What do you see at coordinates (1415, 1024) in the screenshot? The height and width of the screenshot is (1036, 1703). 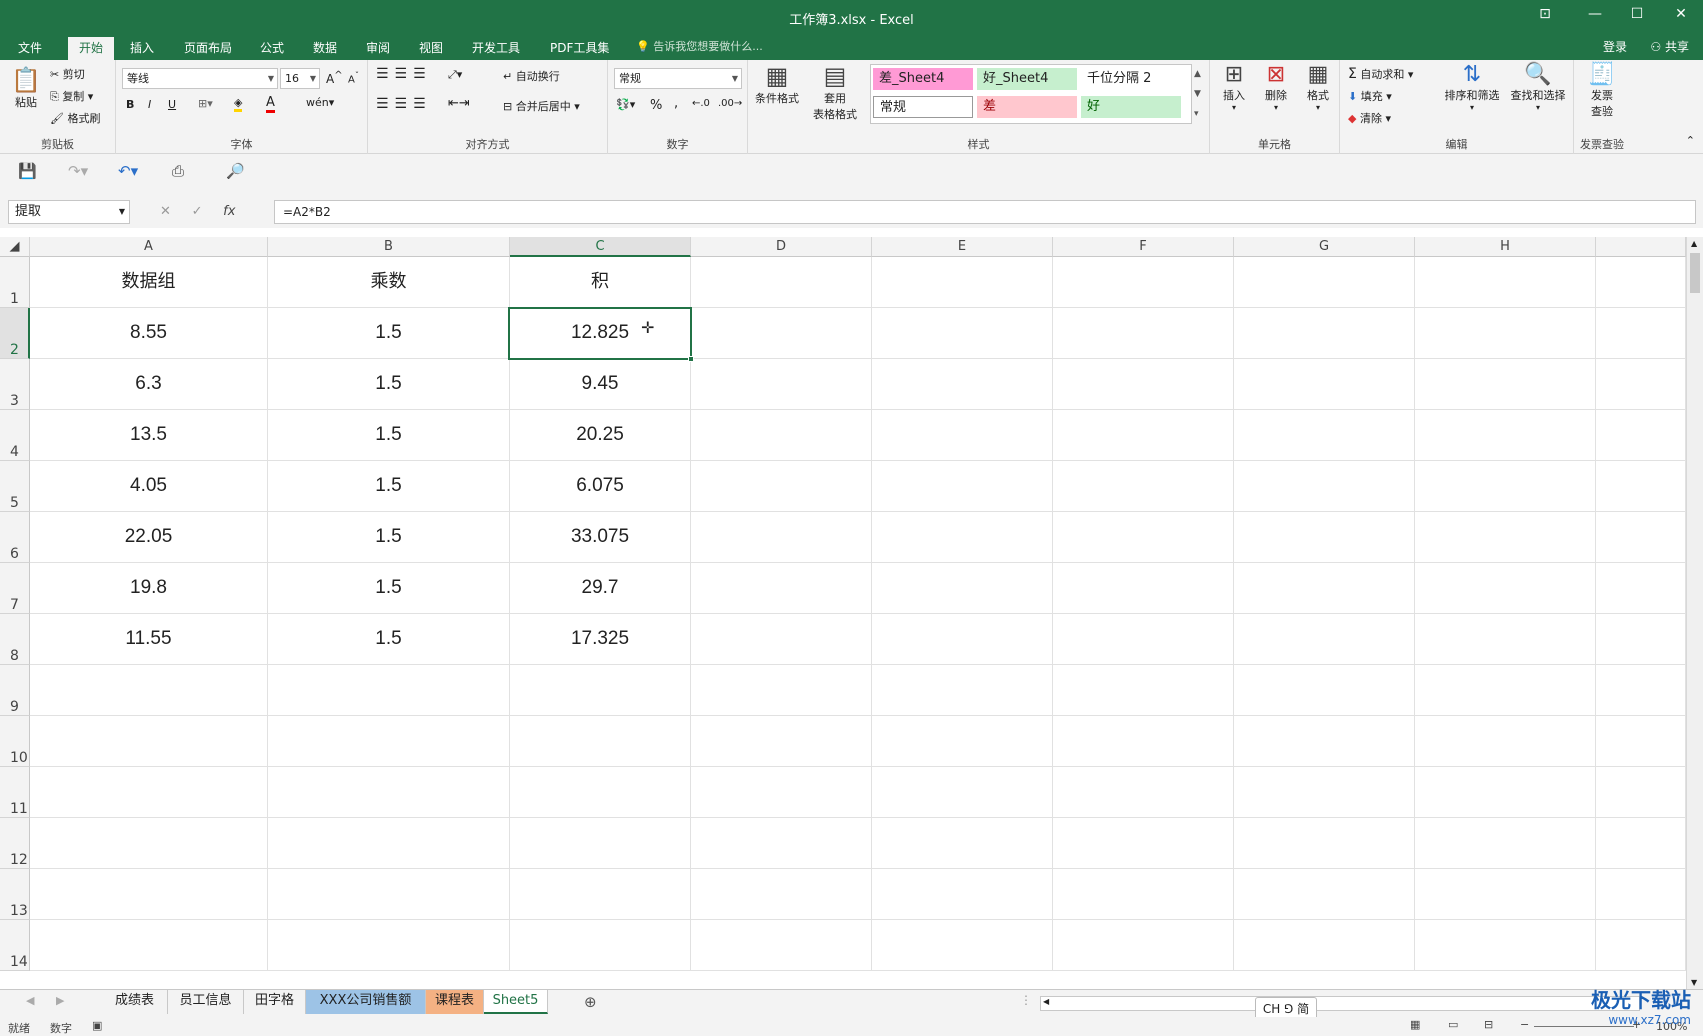 I see `normal-view-icon: ▦` at bounding box center [1415, 1024].